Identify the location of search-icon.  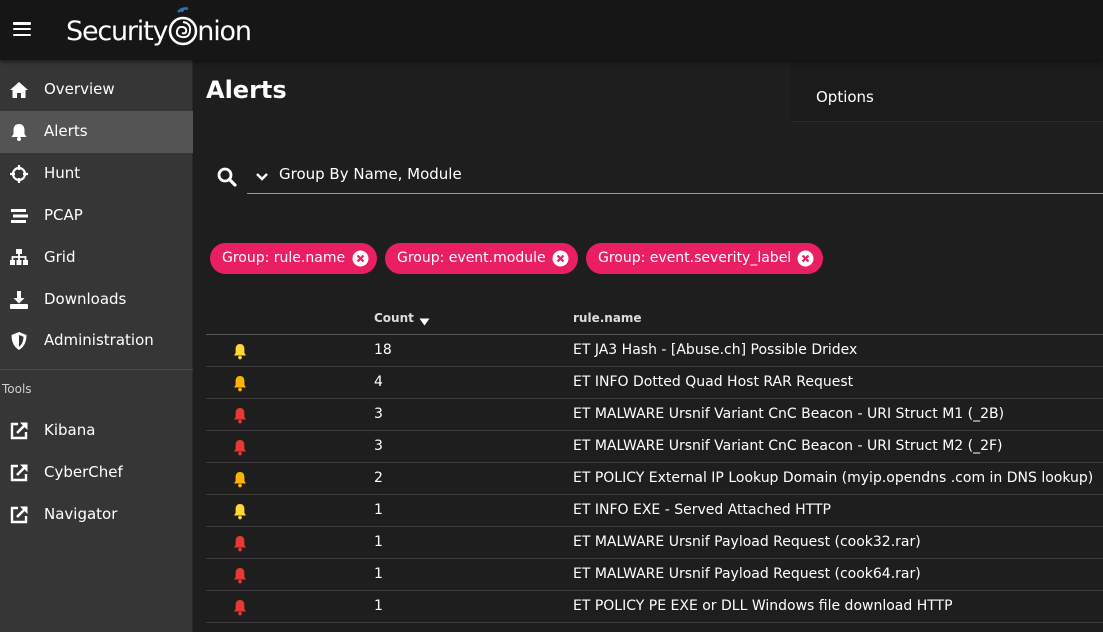
(227, 177).